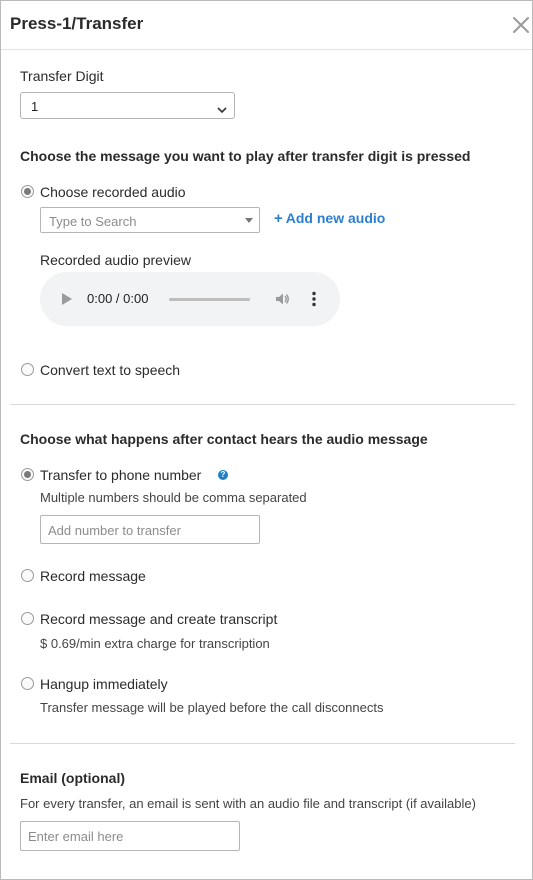  I want to click on player-progress-track, so click(209, 299).